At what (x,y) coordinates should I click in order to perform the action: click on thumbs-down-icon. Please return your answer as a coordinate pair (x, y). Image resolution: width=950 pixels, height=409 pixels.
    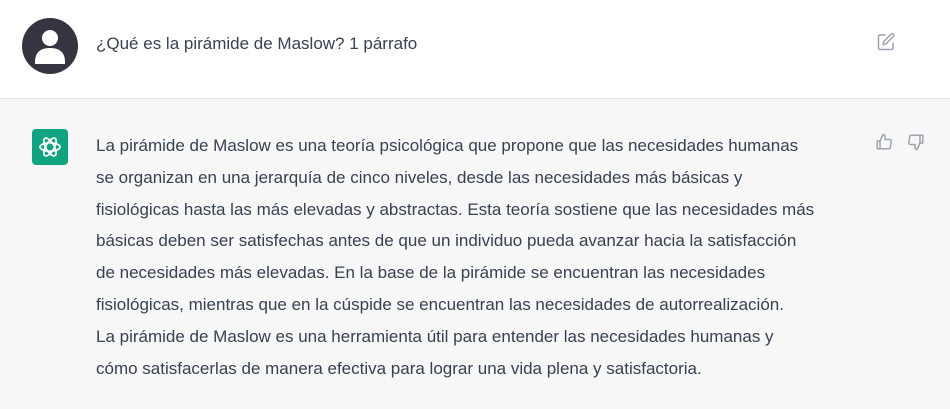
    Looking at the image, I should click on (916, 142).